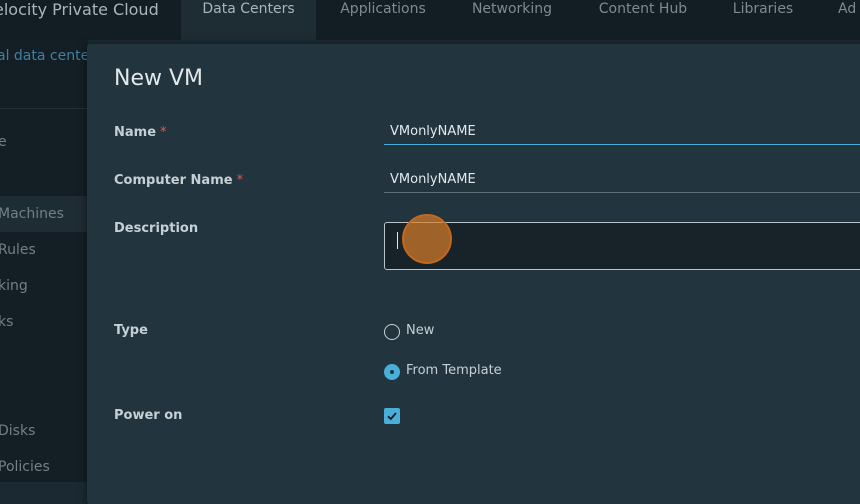 This screenshot has height=504, width=860. What do you see at coordinates (32, 214) in the screenshot?
I see `sidebar-item-machines: Machines` at bounding box center [32, 214].